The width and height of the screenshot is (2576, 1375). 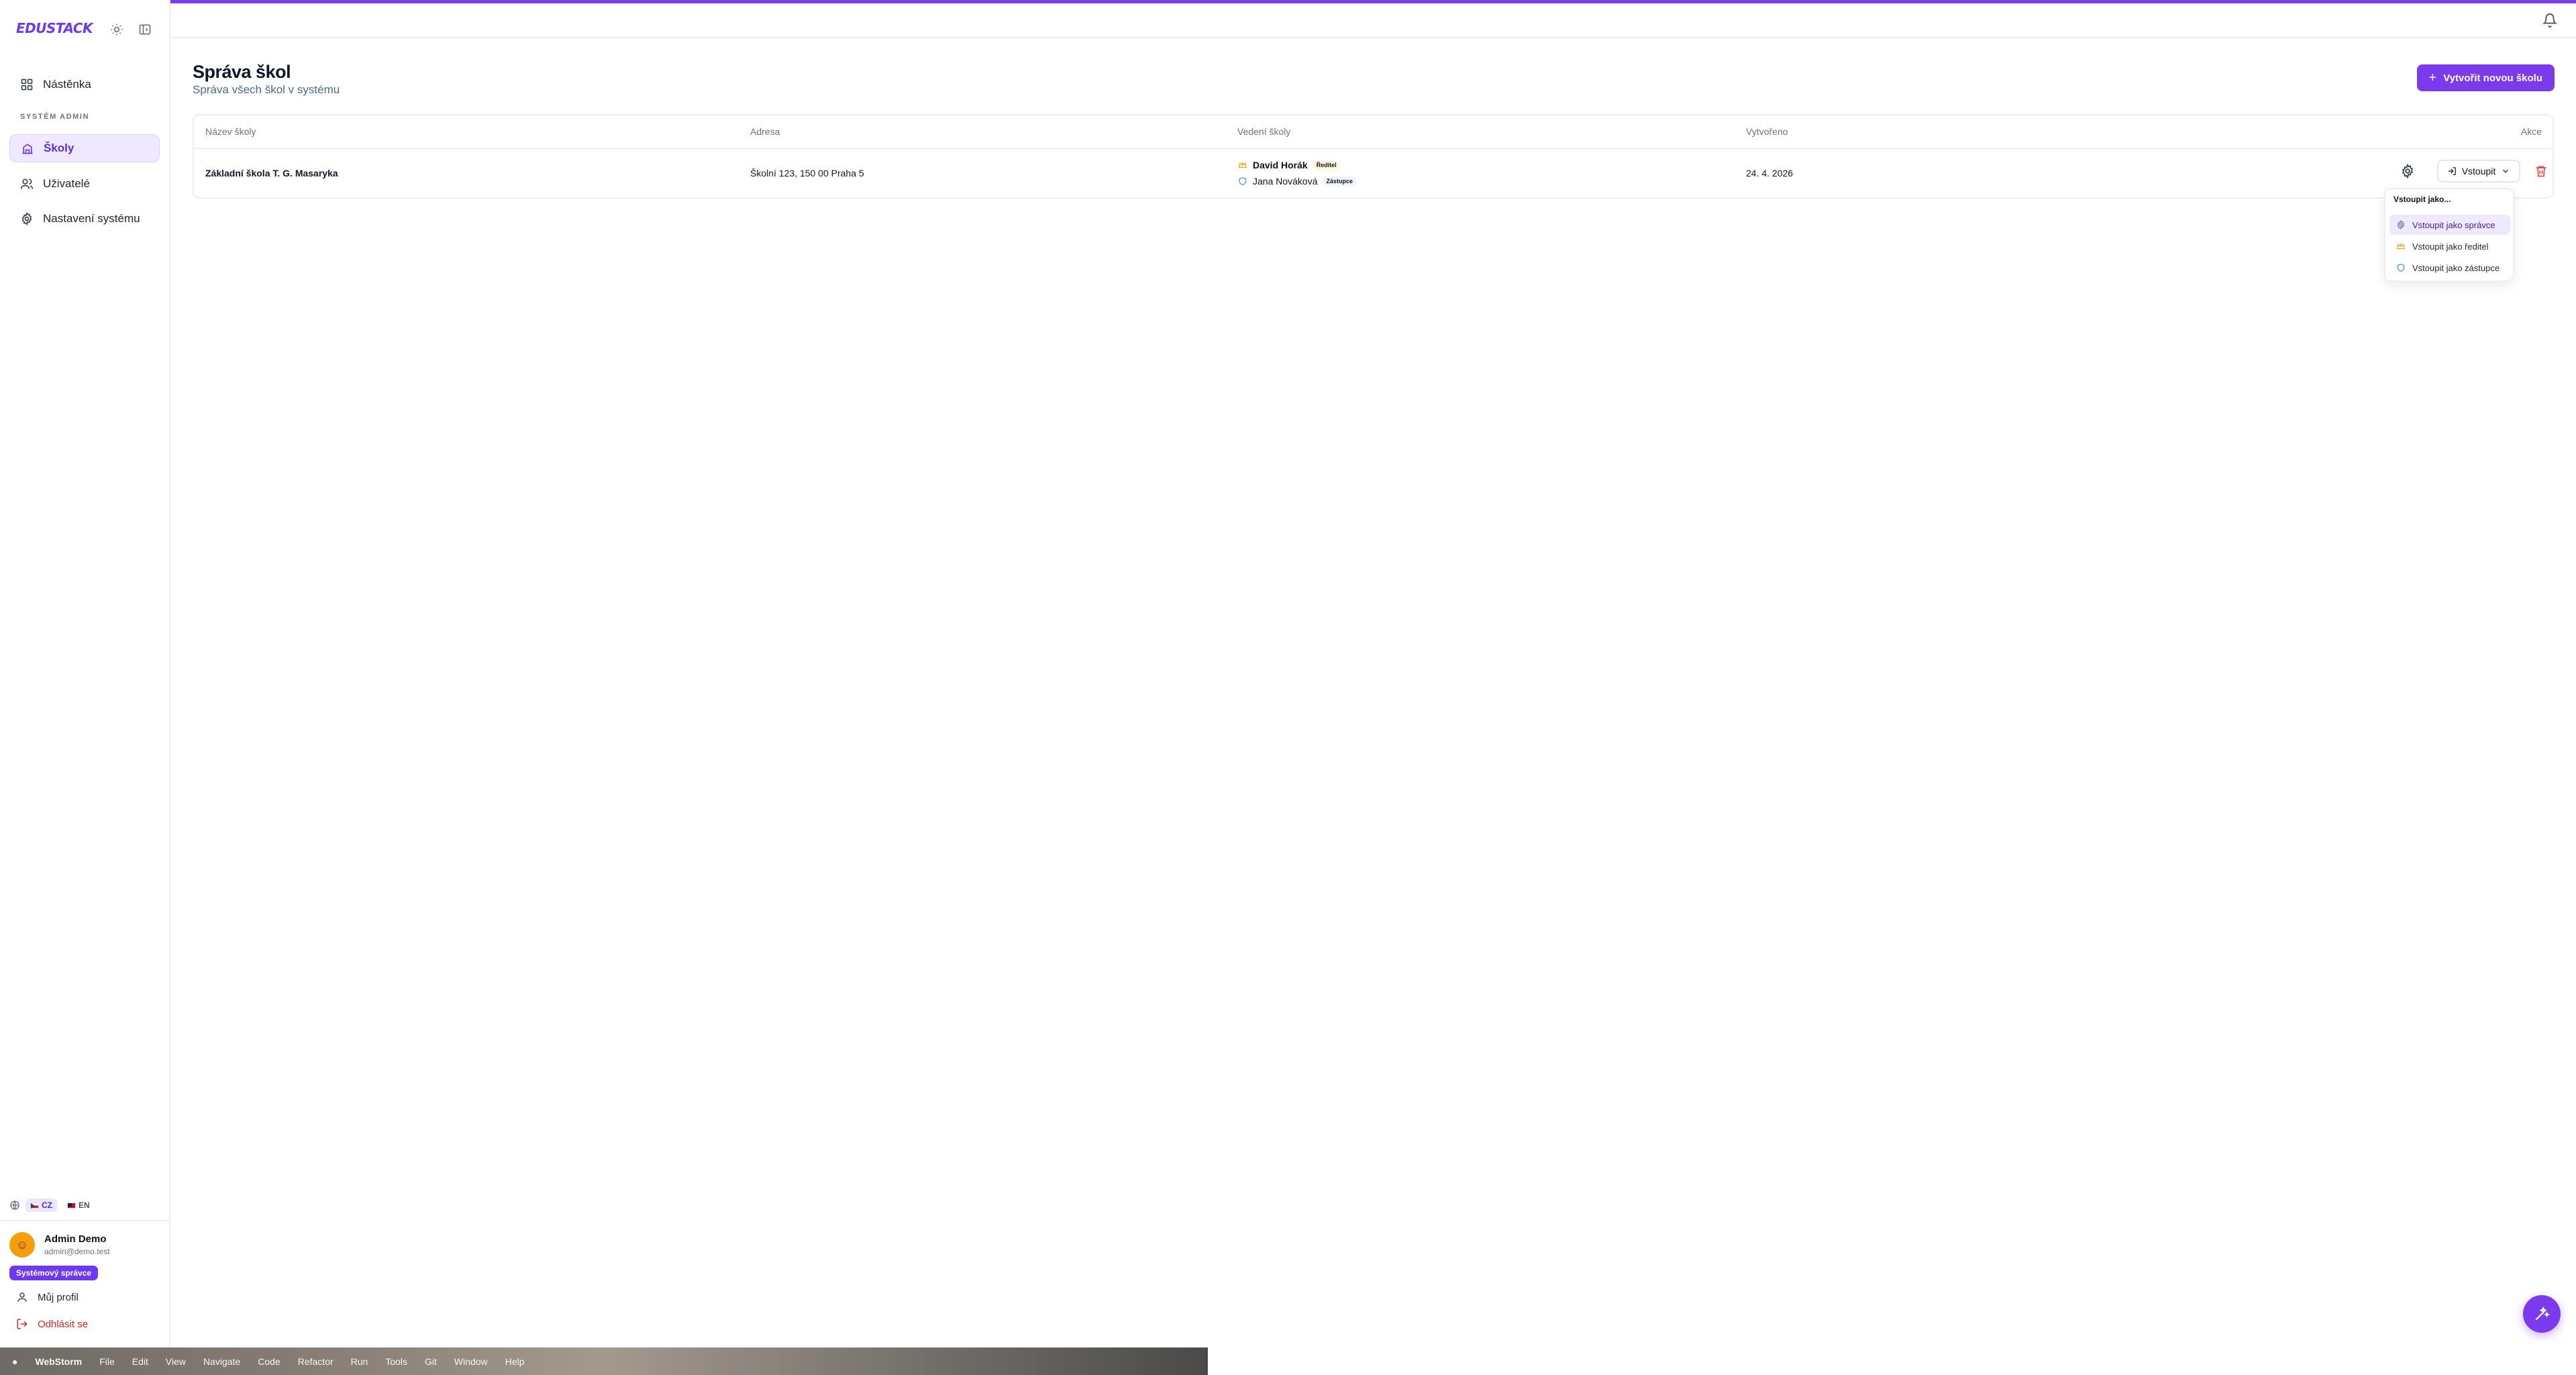 I want to click on avatar: ☺, so click(x=22, y=1245).